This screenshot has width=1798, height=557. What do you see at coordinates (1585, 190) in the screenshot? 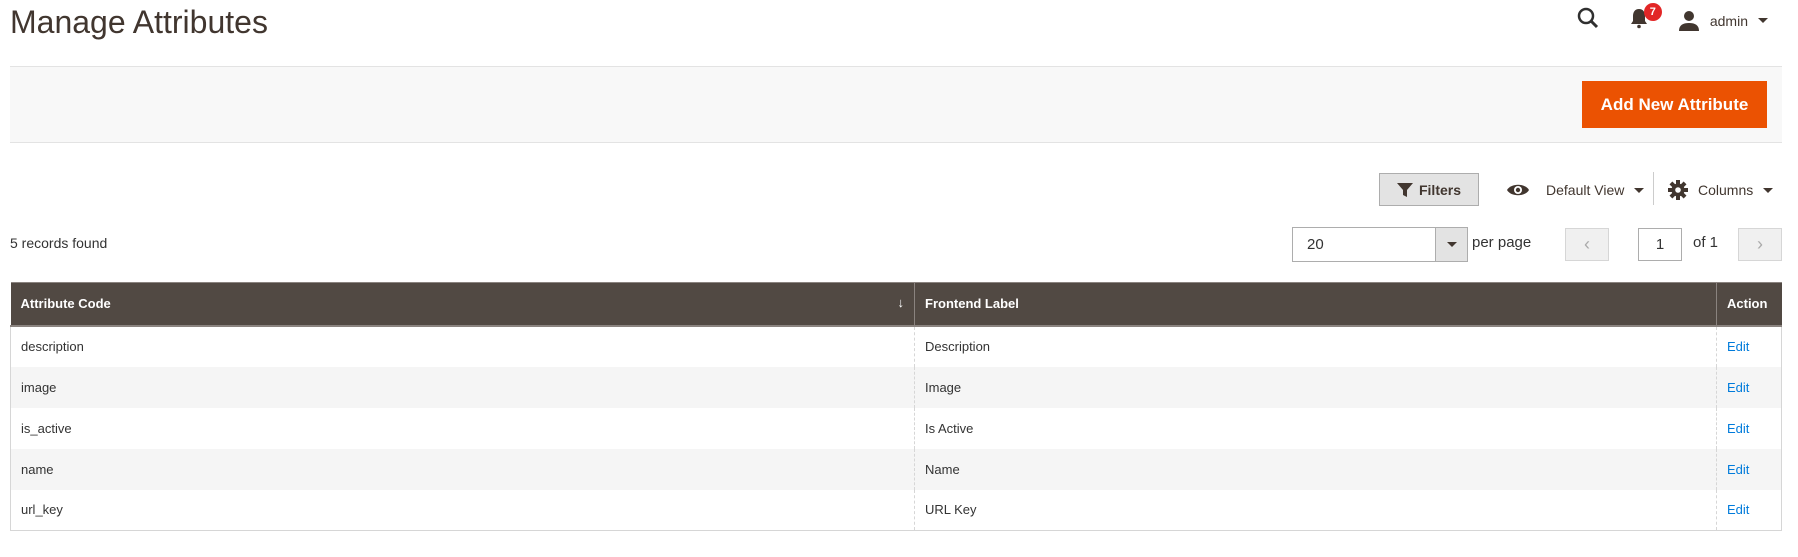
I see `view-label: Default View` at bounding box center [1585, 190].